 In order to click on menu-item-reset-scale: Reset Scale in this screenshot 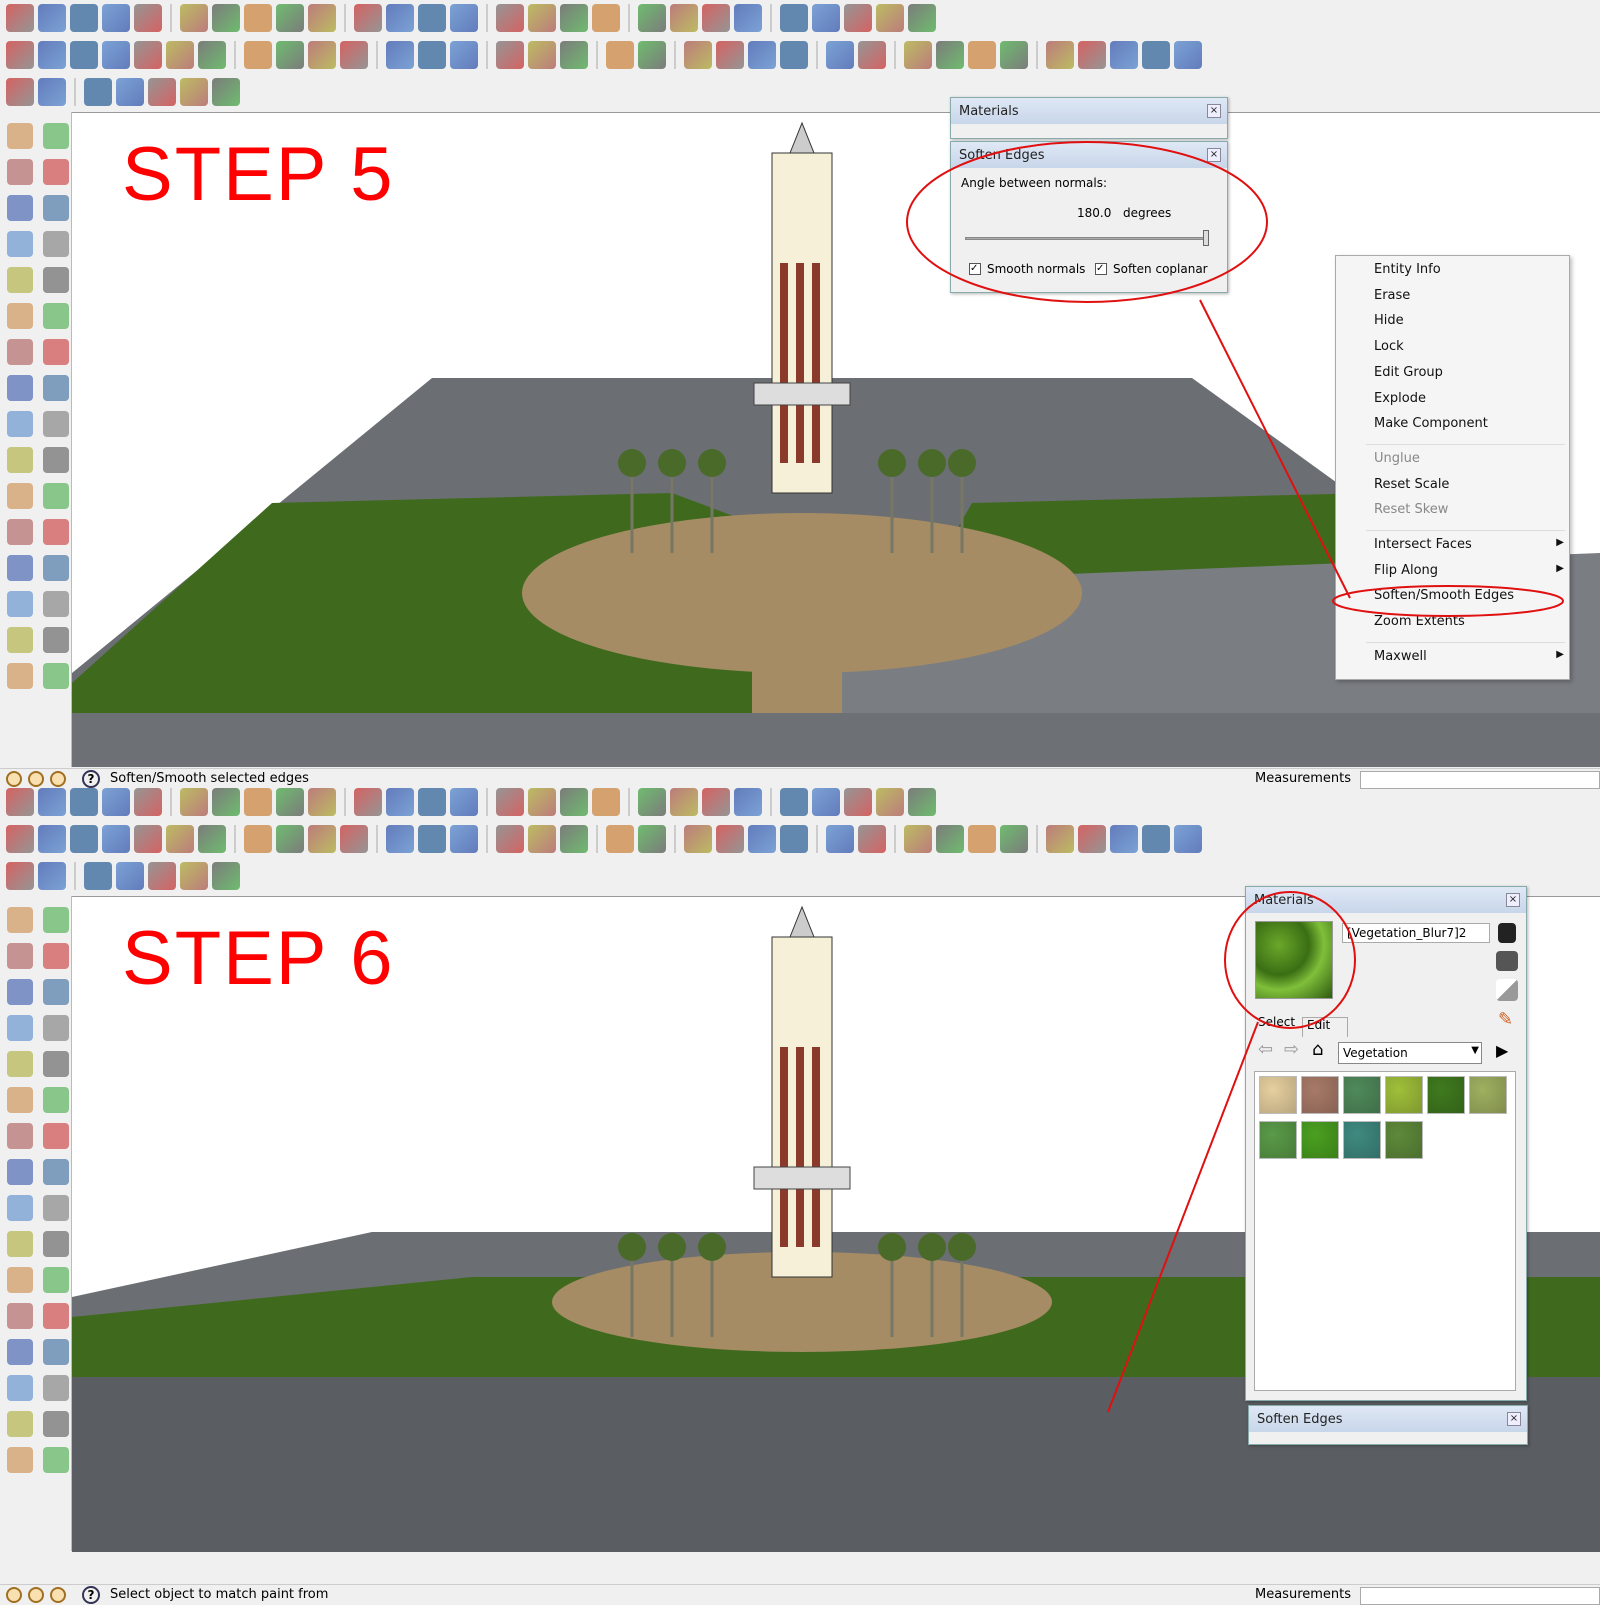, I will do `click(1469, 484)`.